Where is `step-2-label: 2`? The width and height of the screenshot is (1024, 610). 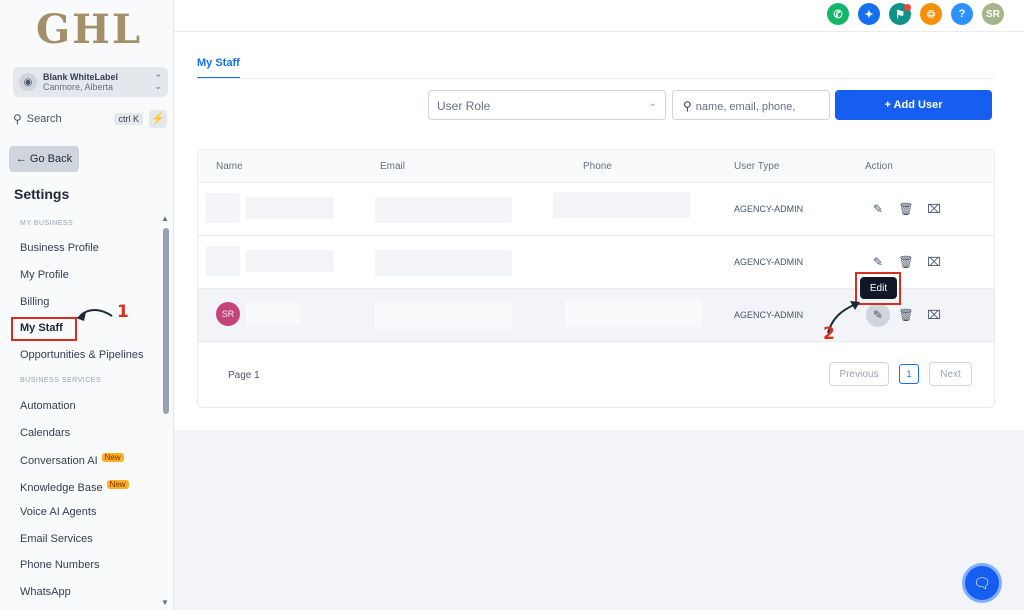 step-2-label: 2 is located at coordinates (829, 334).